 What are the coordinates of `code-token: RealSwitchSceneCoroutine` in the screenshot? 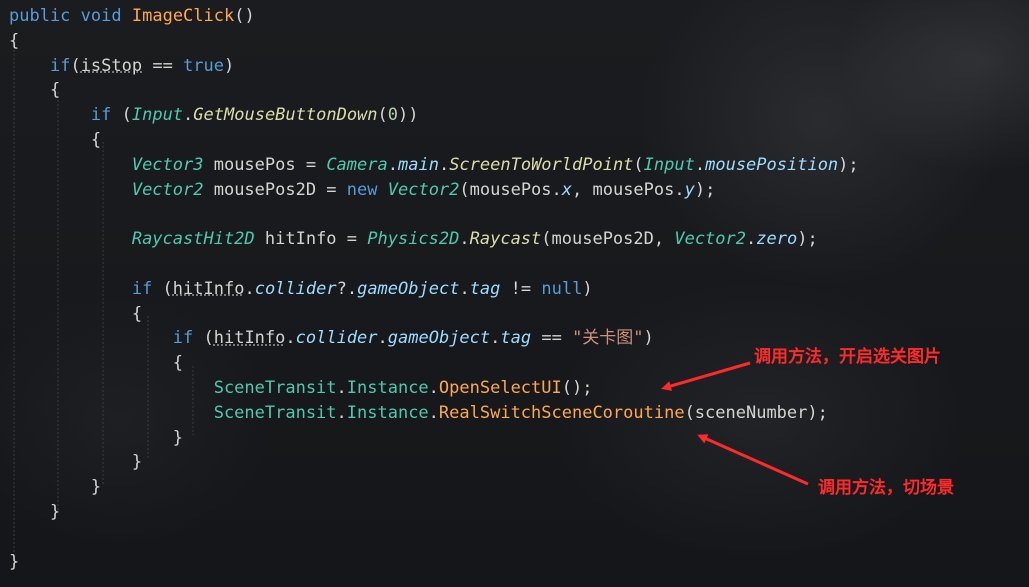 It's located at (561, 412).